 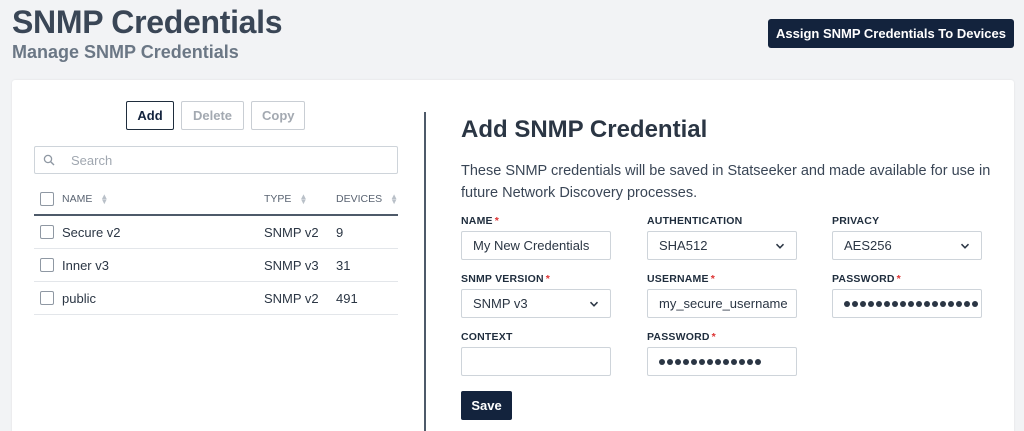 What do you see at coordinates (681, 279) in the screenshot?
I see `username-label: USERNAME *` at bounding box center [681, 279].